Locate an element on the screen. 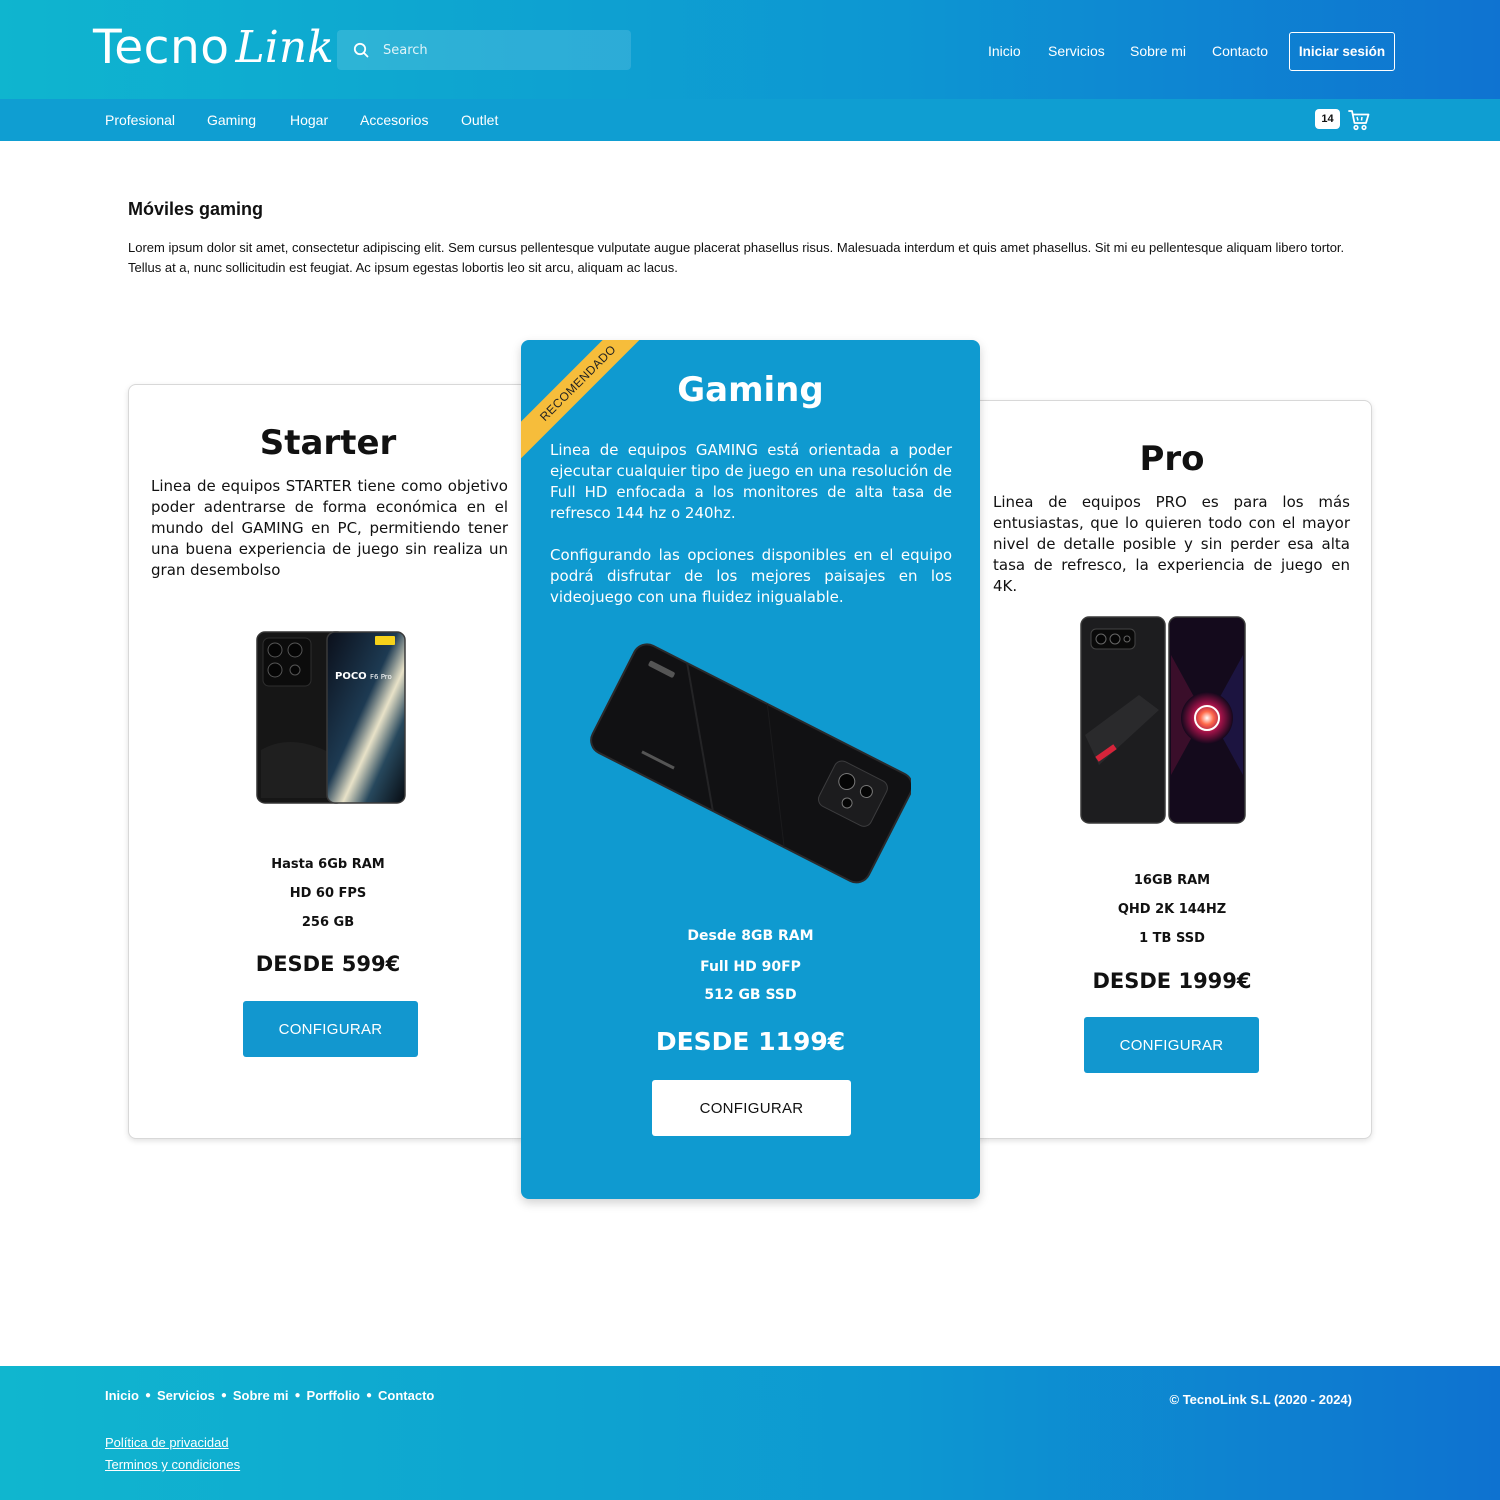  top-nav-servicios: Servicios is located at coordinates (1076, 51).